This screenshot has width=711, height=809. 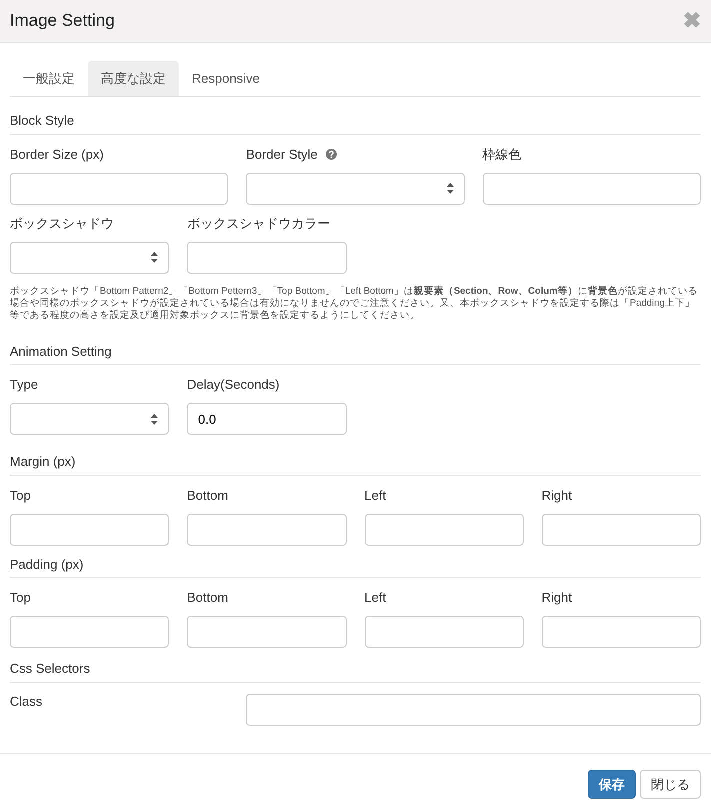 I want to click on tab: Responsive, so click(x=226, y=78).